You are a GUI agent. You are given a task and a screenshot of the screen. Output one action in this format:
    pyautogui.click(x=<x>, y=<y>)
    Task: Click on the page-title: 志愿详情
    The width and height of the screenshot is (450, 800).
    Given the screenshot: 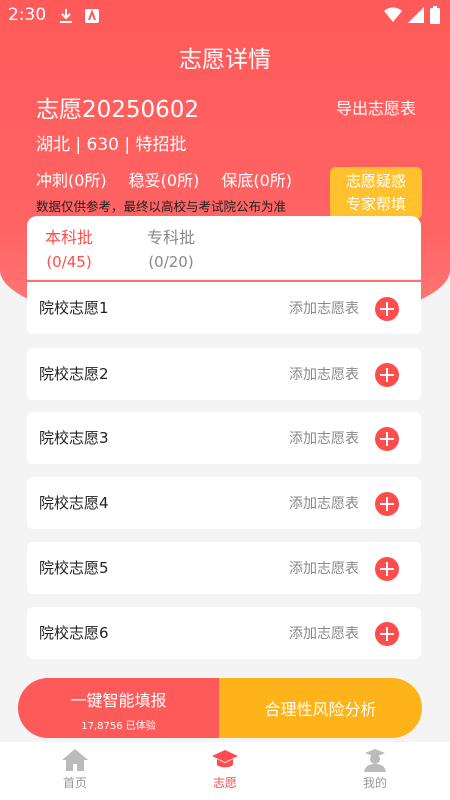 What is the action you would take?
    pyautogui.click(x=225, y=60)
    